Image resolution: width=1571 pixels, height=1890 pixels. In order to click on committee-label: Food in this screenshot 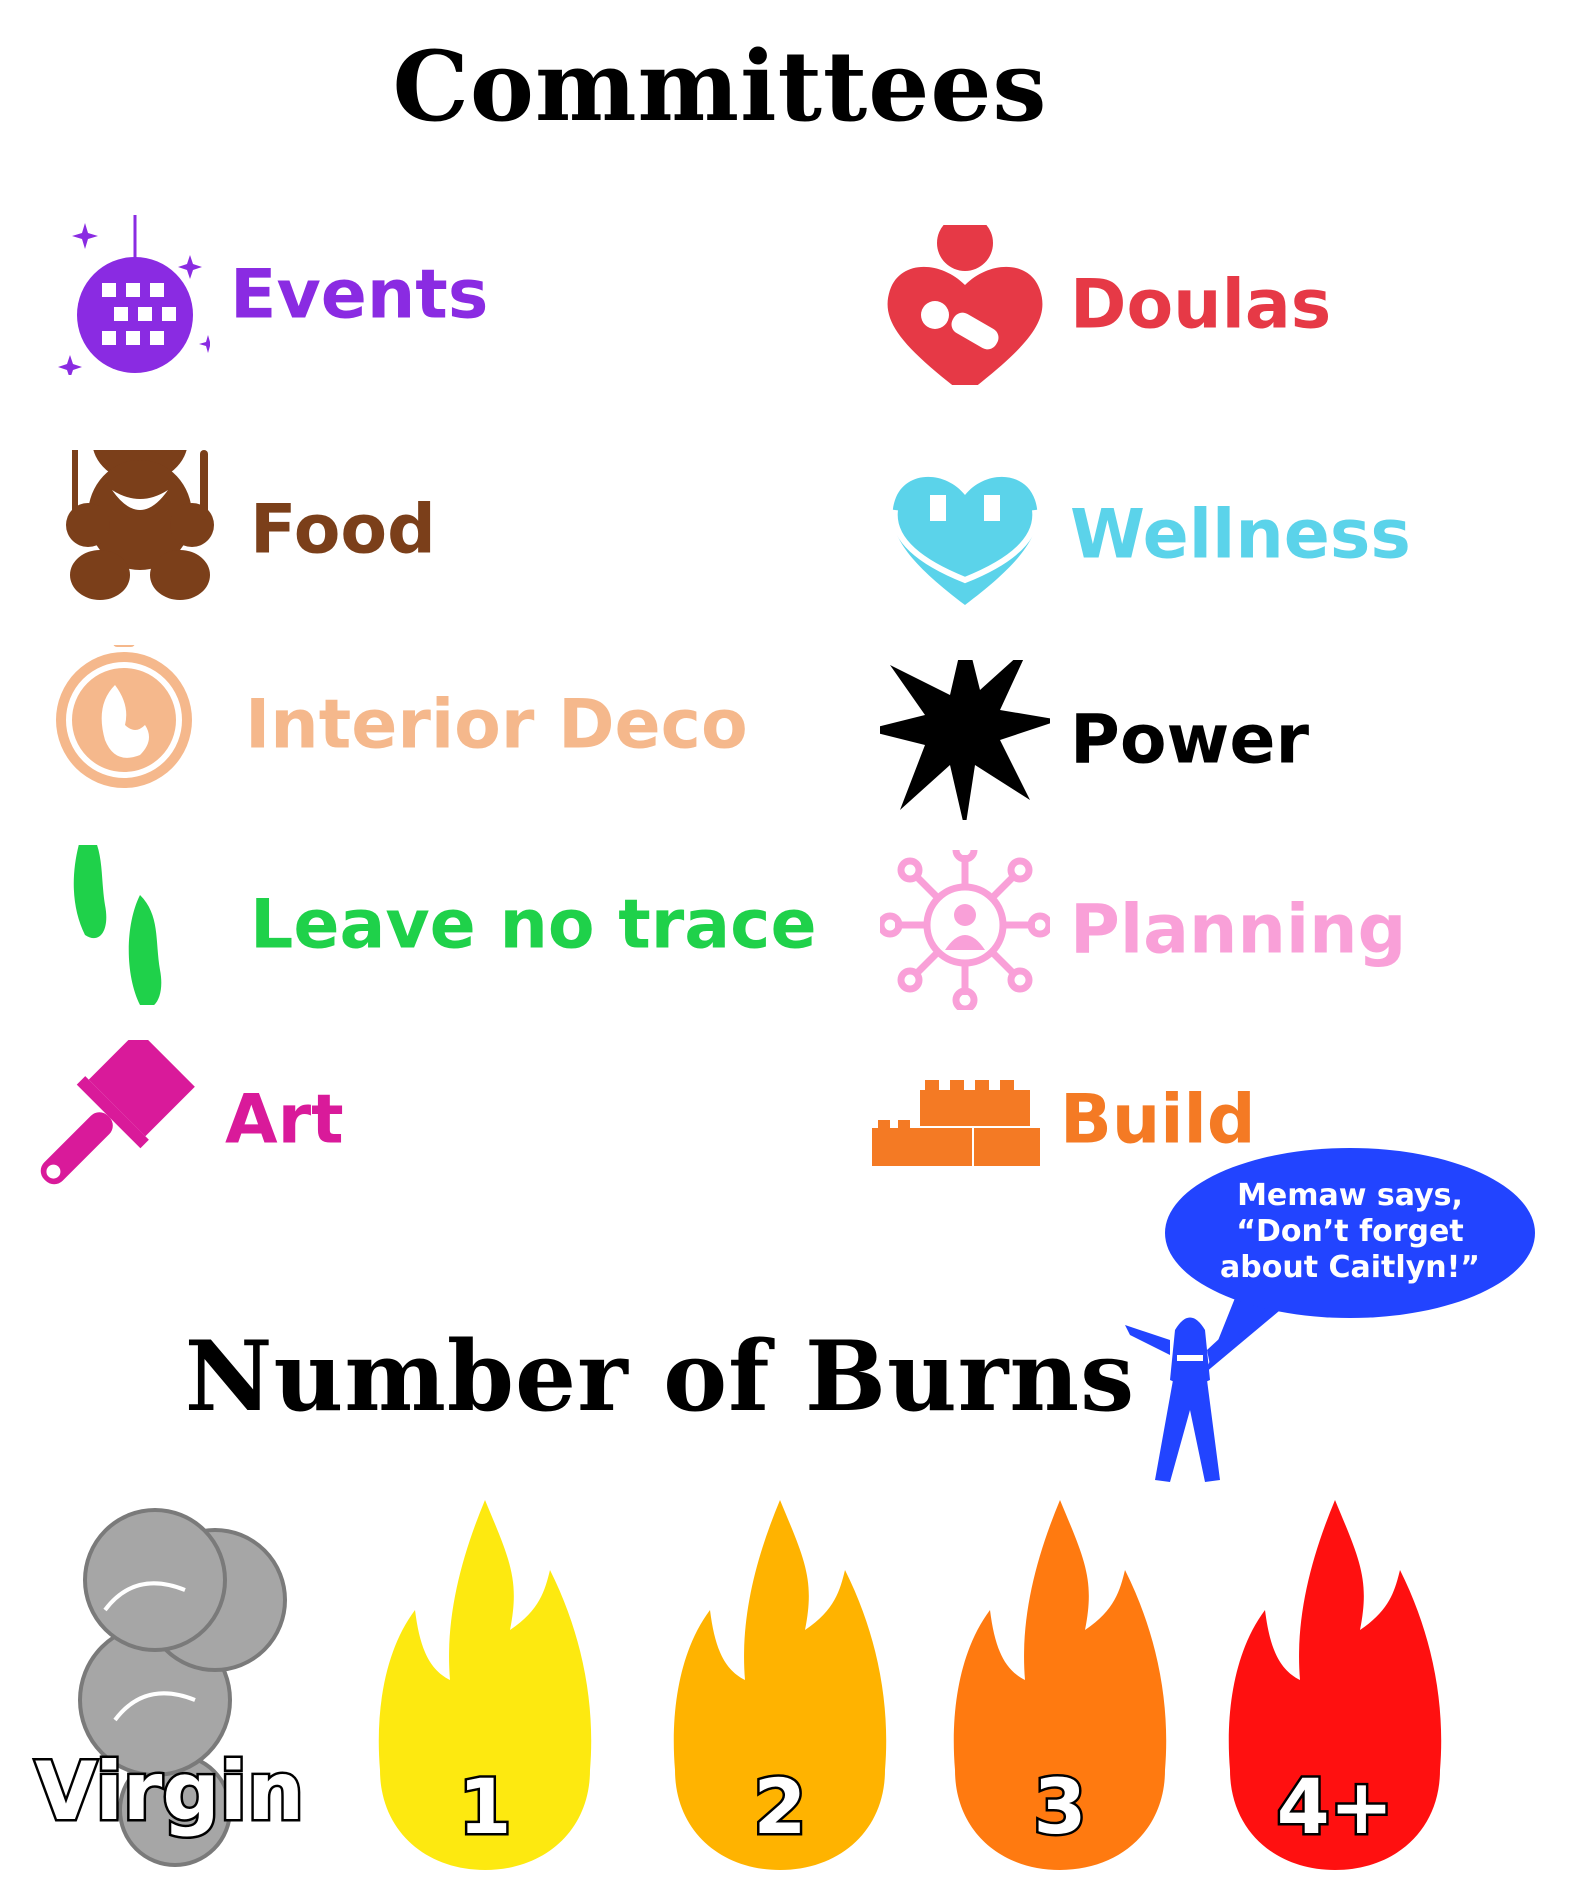, I will do `click(343, 530)`.